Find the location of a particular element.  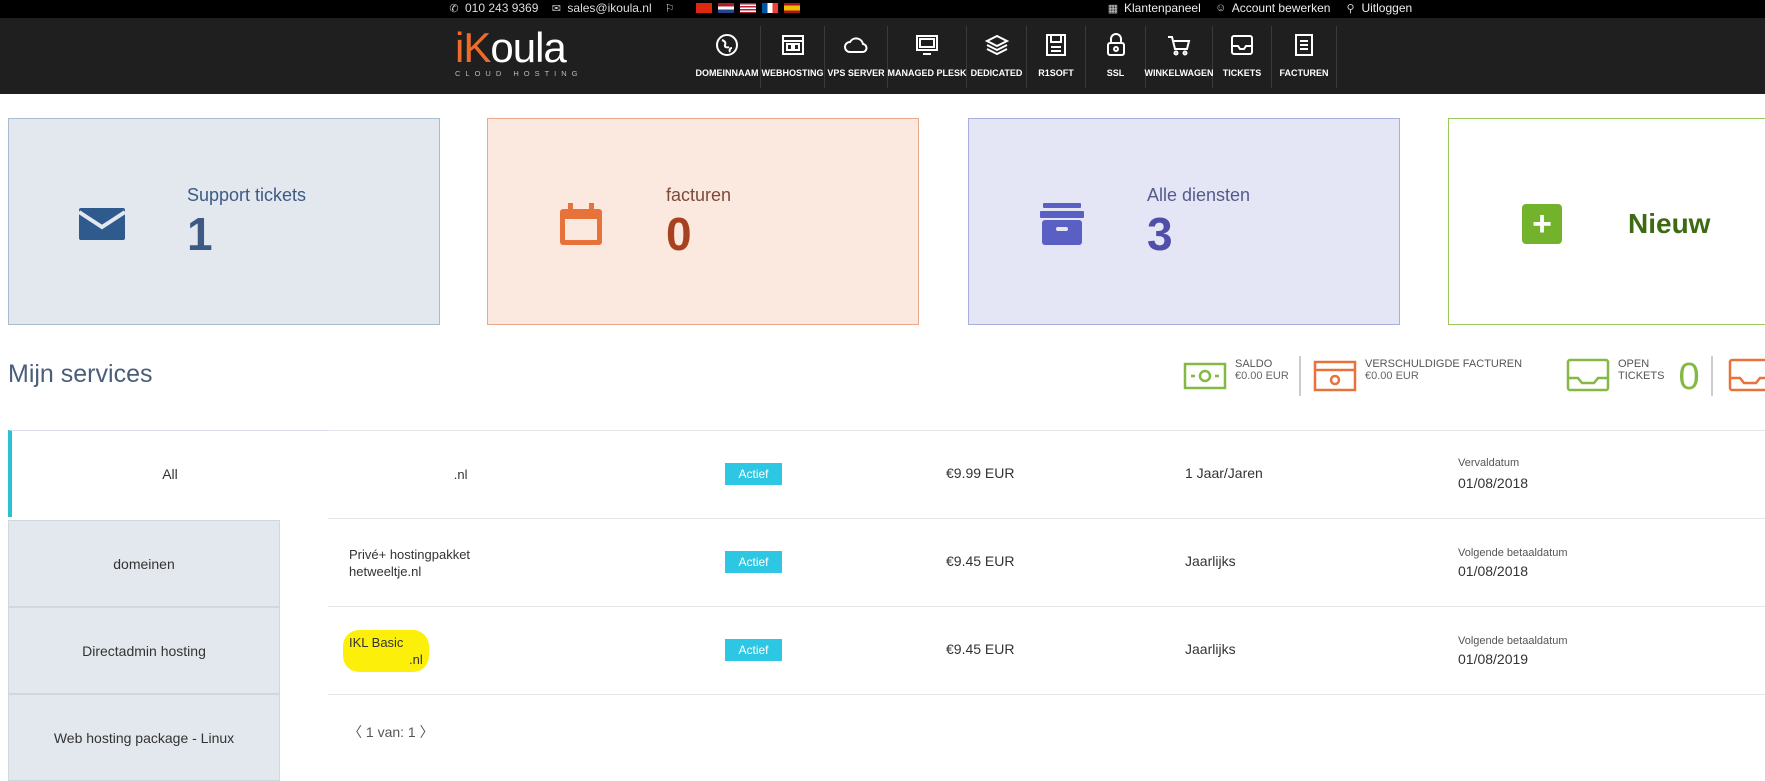

client-panel-label: Klantenpaneel is located at coordinates (1162, 8).